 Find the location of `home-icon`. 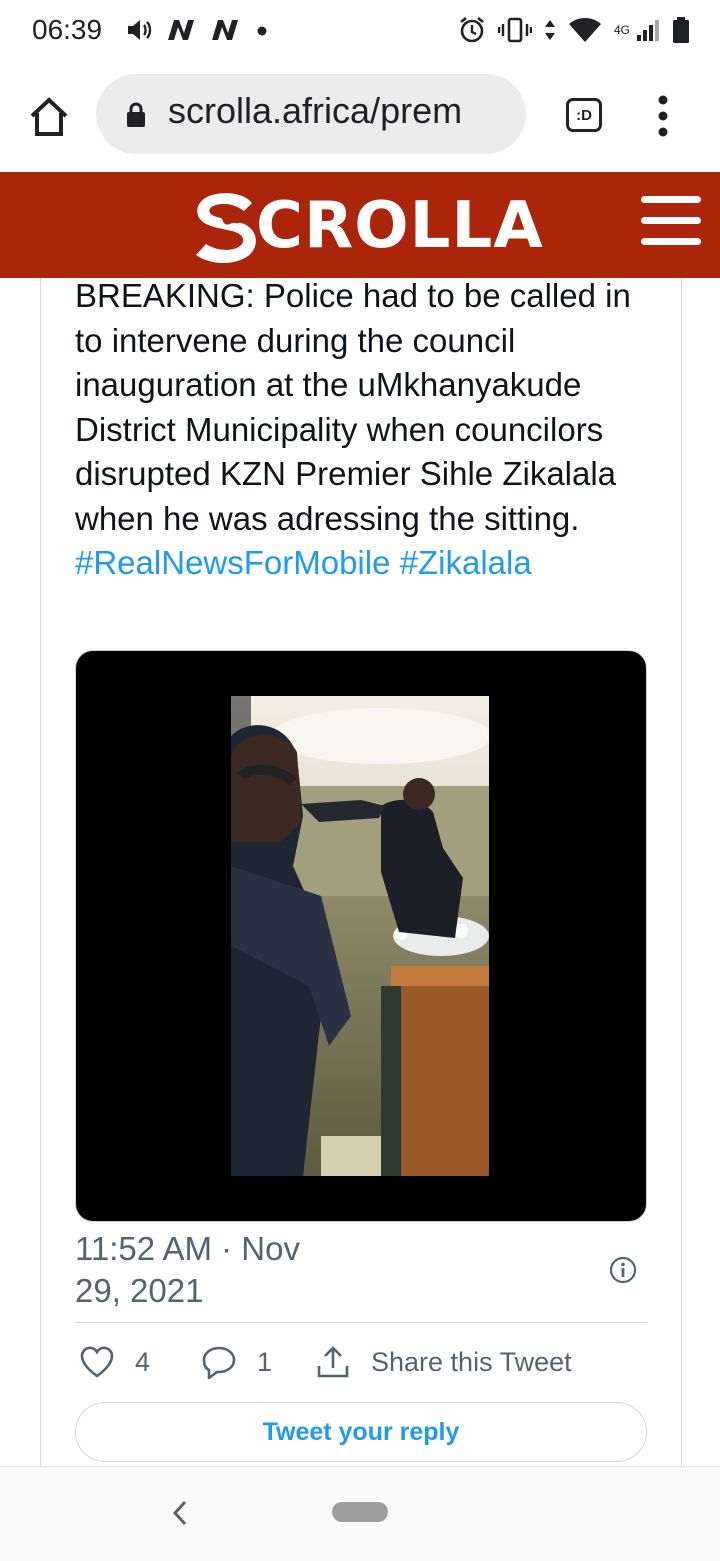

home-icon is located at coordinates (49, 117).